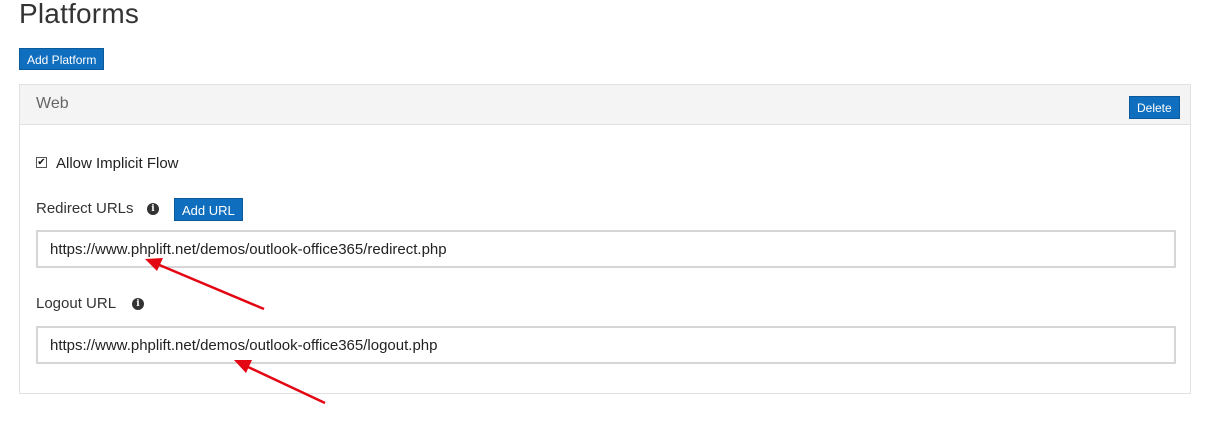  I want to click on add-url-button: Add URL, so click(208, 209).